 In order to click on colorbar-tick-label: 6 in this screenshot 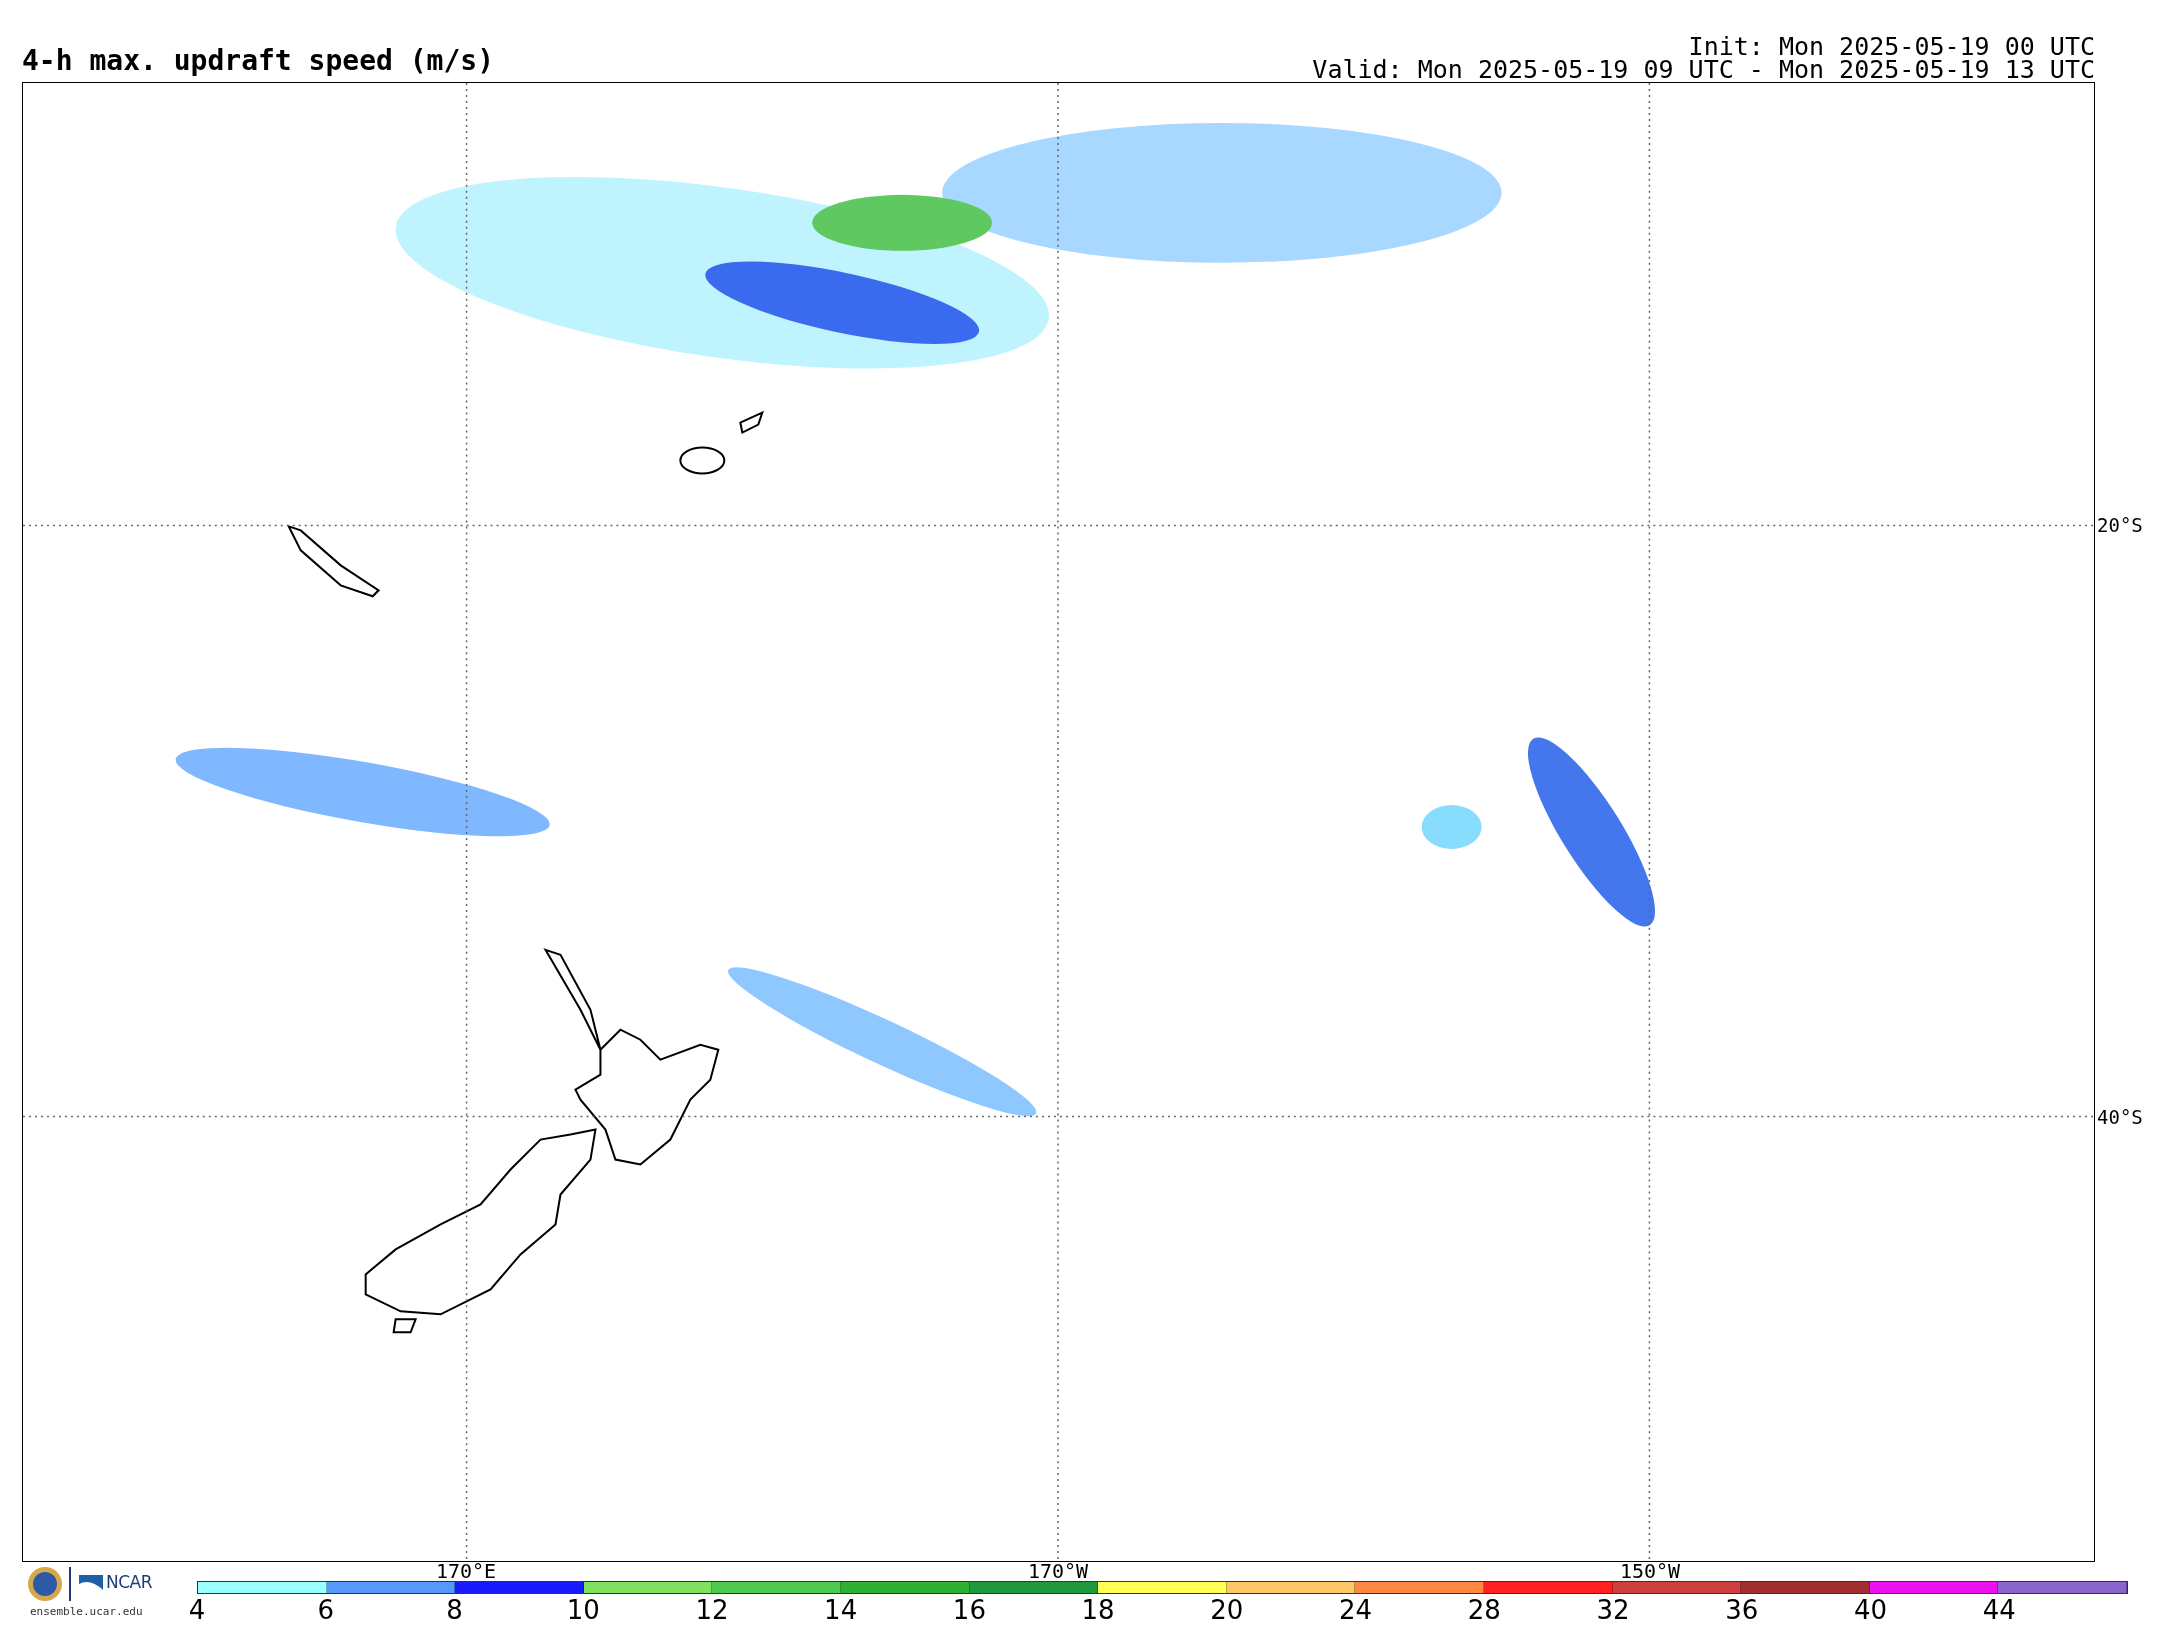, I will do `click(325, 1610)`.